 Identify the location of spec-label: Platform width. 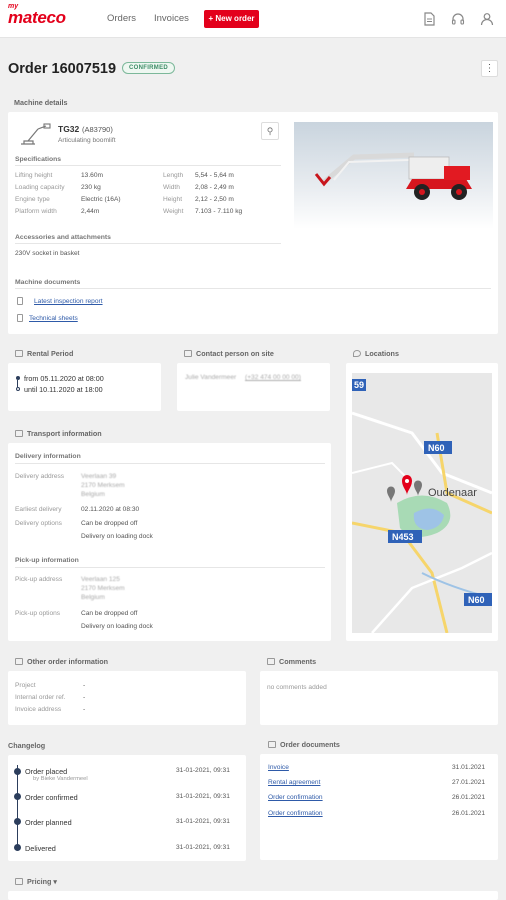
(36, 211).